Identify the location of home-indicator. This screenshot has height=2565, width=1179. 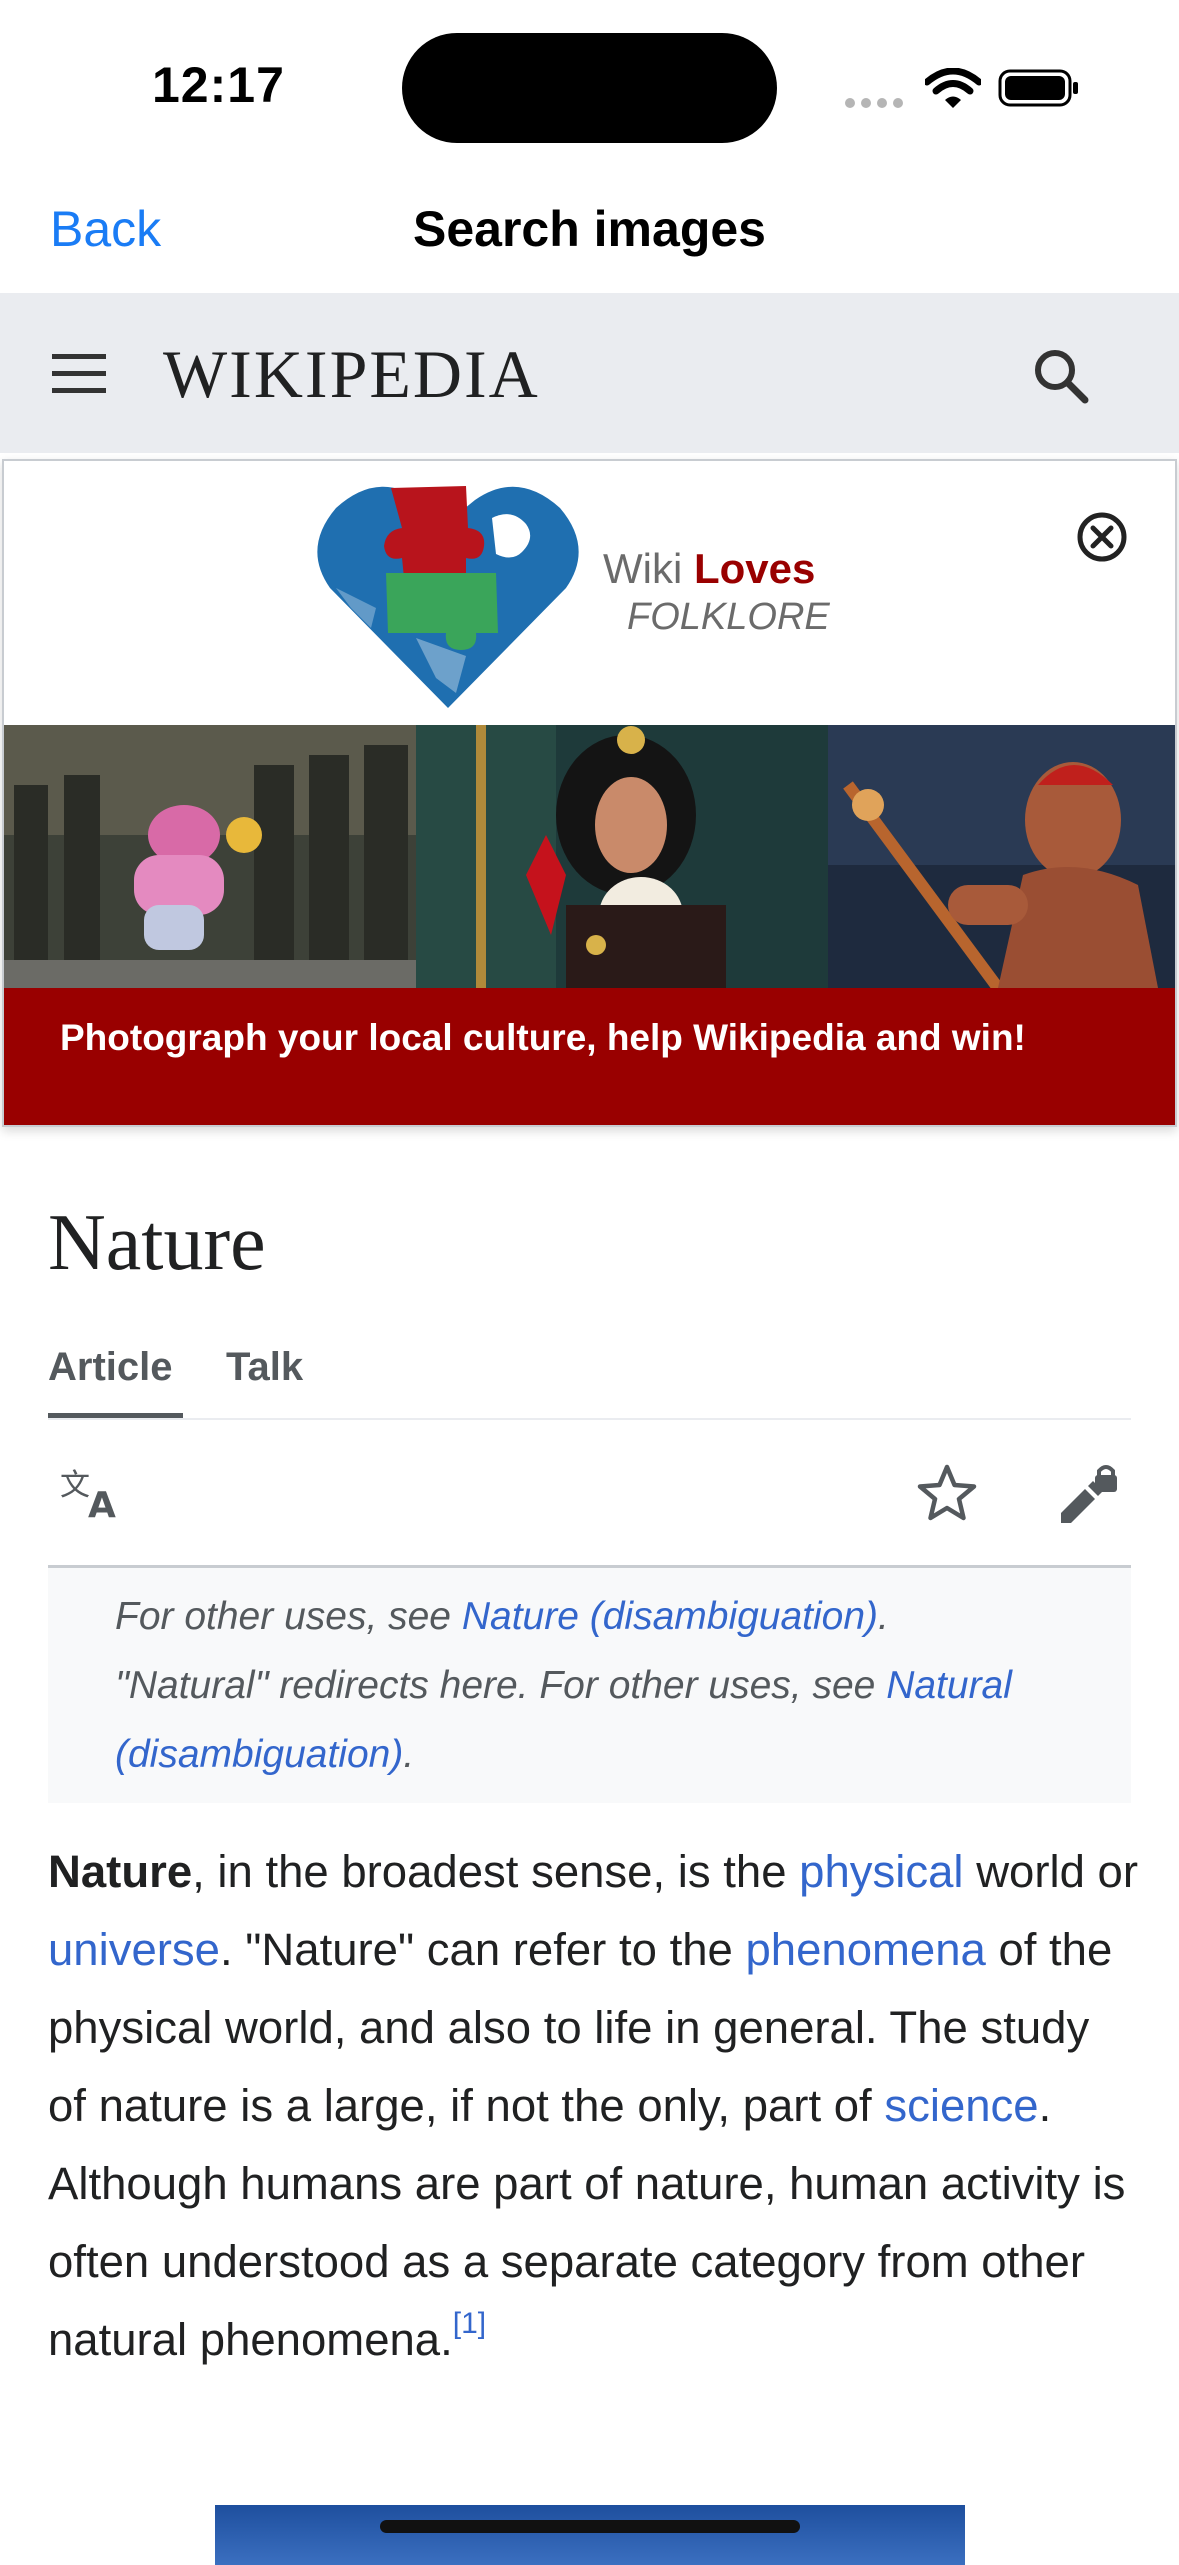
(590, 2526).